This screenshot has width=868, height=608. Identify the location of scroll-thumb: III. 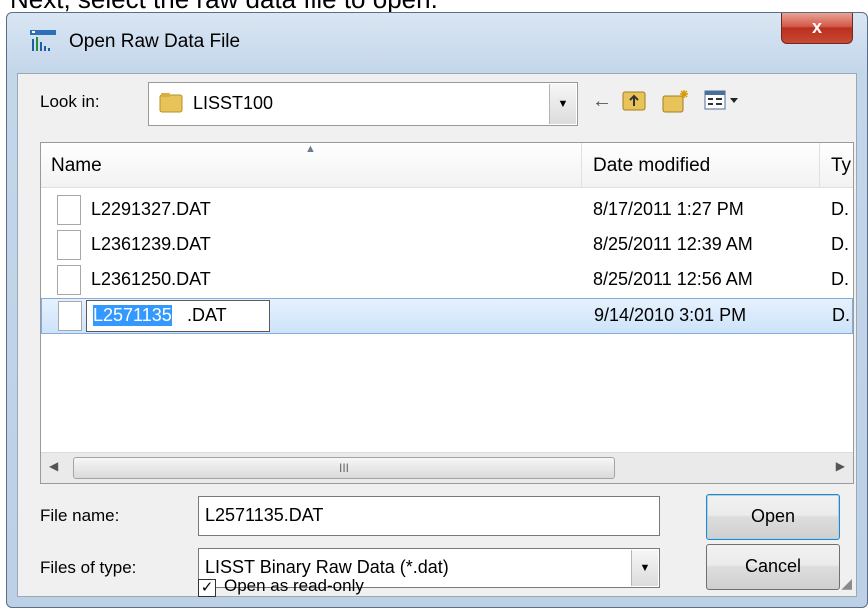
(344, 468).